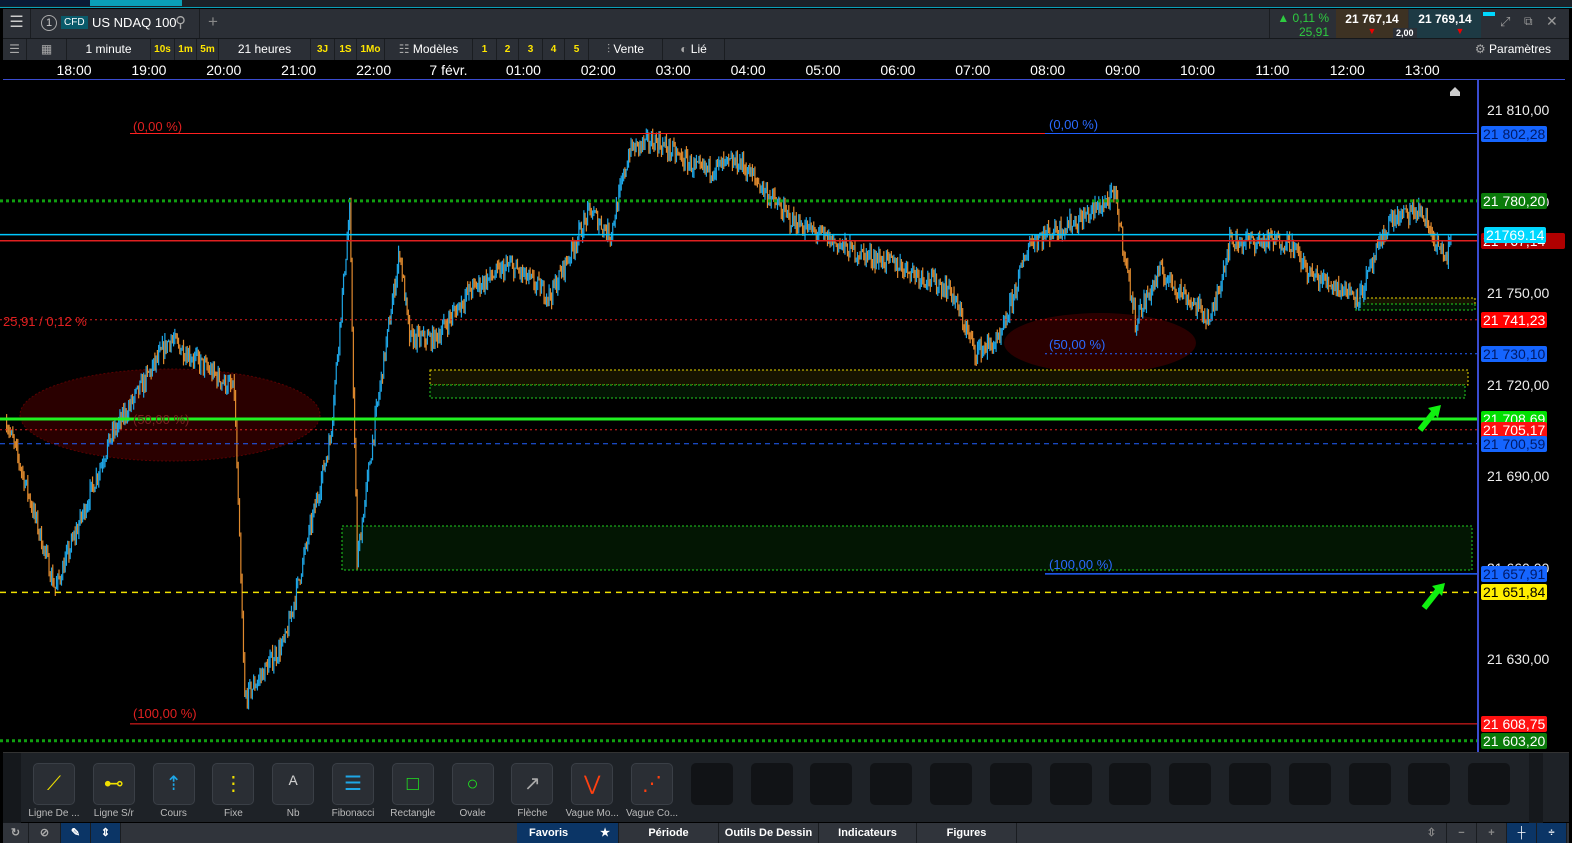  Describe the element at coordinates (371, 49) in the screenshot. I see `range-1mo: 1Mo` at that location.